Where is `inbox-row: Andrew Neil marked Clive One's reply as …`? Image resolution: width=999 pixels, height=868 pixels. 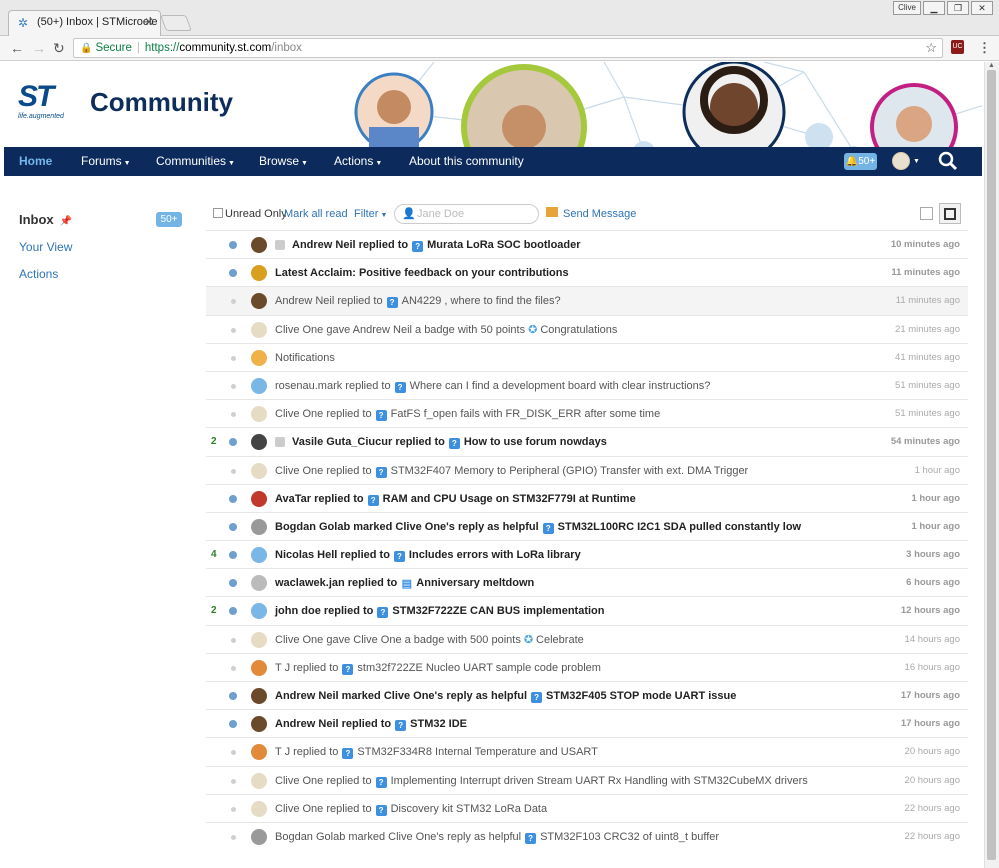 inbox-row: Andrew Neil marked Clive One's reply as … is located at coordinates (587, 695).